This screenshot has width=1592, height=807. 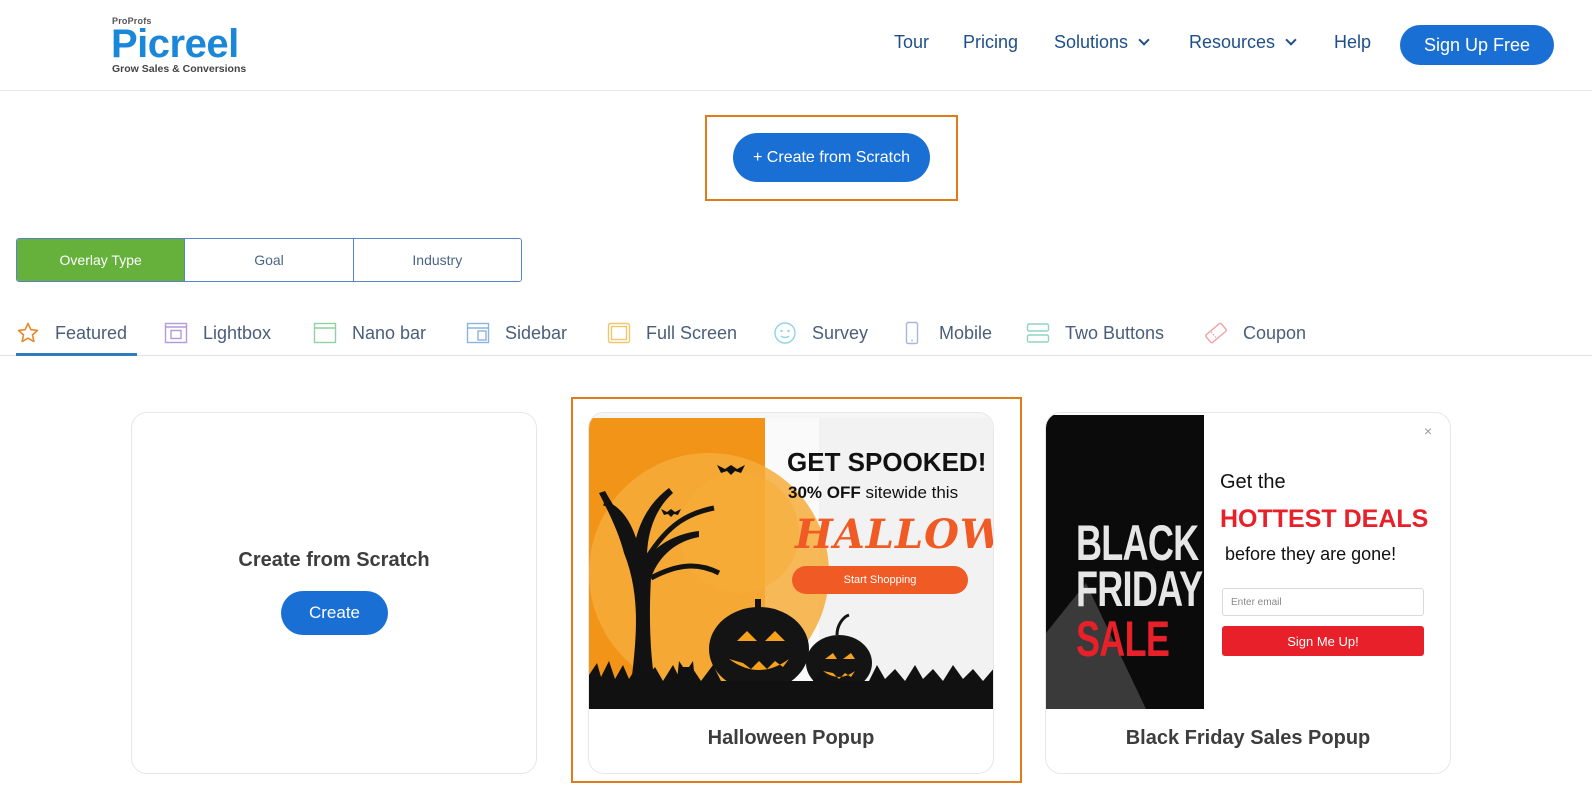 What do you see at coordinates (1038, 333) in the screenshot?
I see `two-buttons-icon` at bounding box center [1038, 333].